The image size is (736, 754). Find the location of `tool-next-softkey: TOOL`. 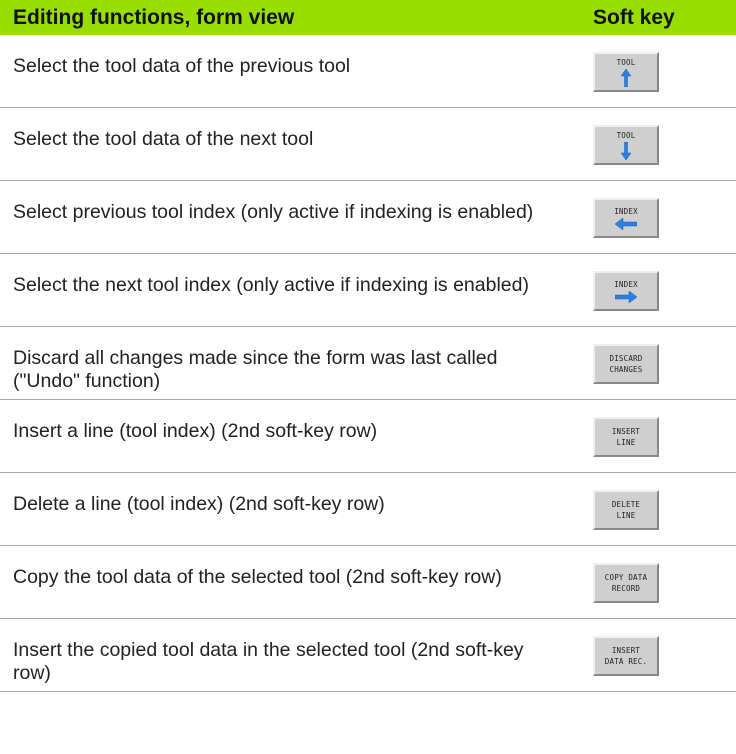

tool-next-softkey: TOOL is located at coordinates (626, 145).